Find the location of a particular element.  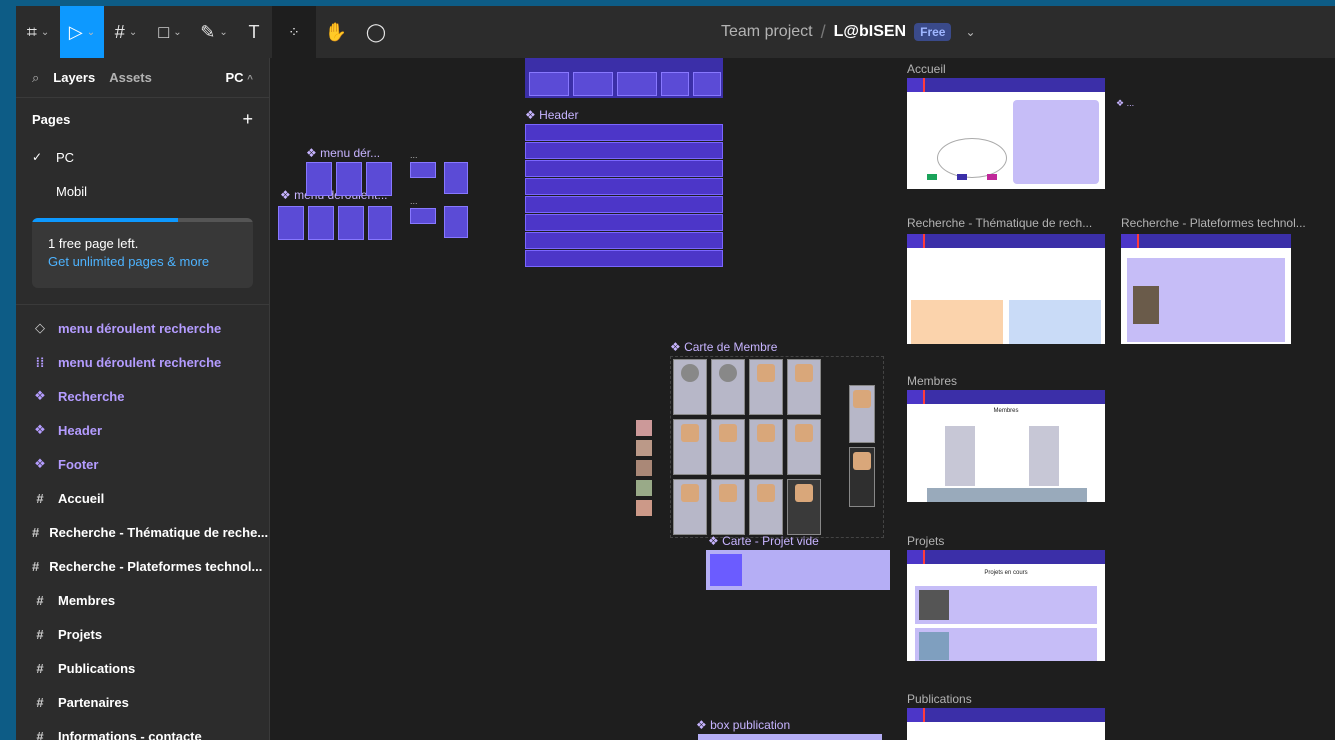

carte-membre-label: ❖ Carte de Membre is located at coordinates (723, 347).